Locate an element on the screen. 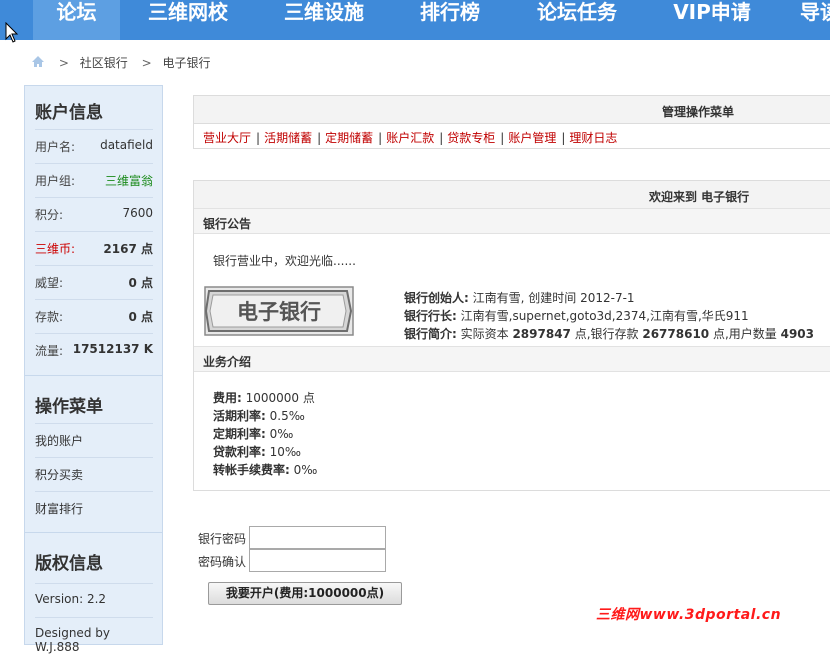  bank-password-input is located at coordinates (317, 537).